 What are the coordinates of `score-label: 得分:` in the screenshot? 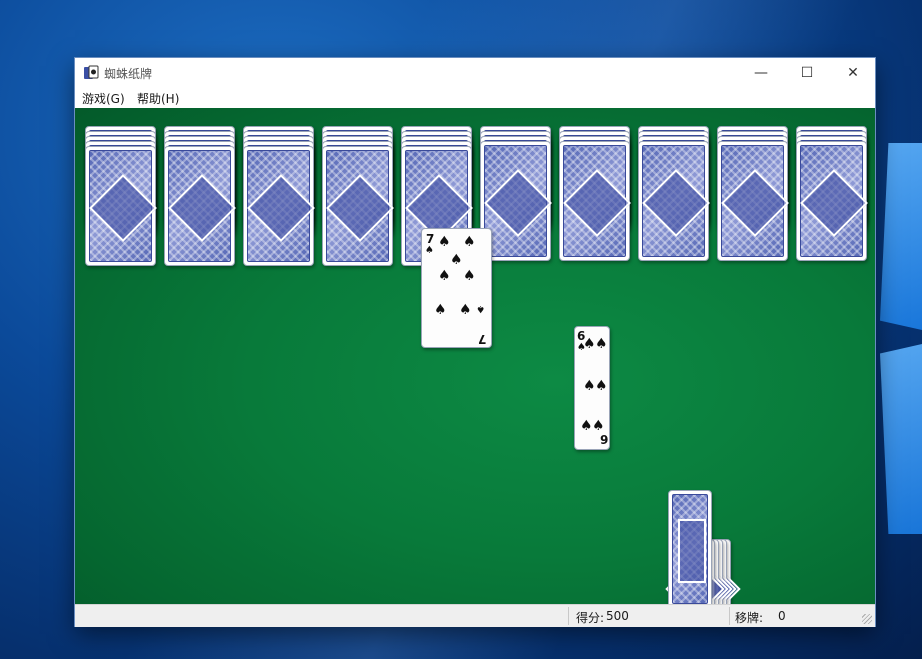 It's located at (590, 618).